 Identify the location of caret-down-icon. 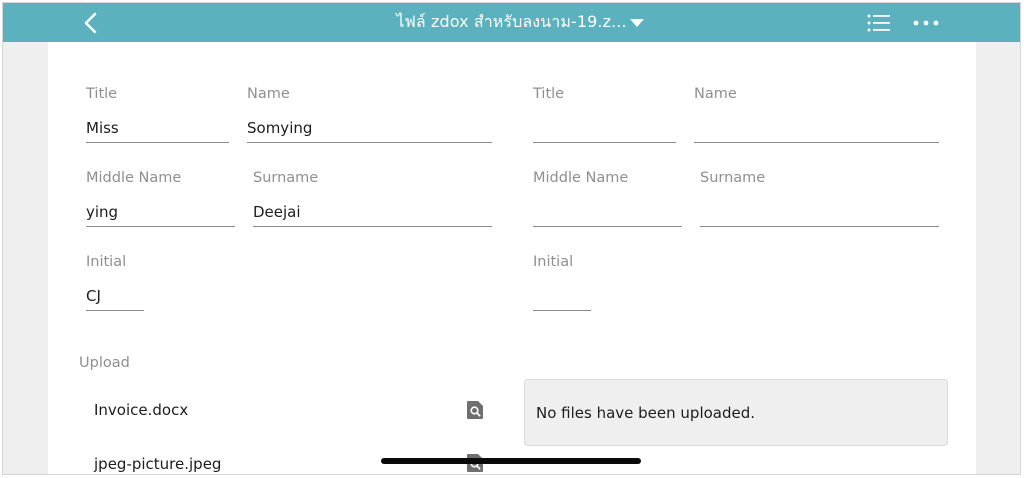
(637, 22).